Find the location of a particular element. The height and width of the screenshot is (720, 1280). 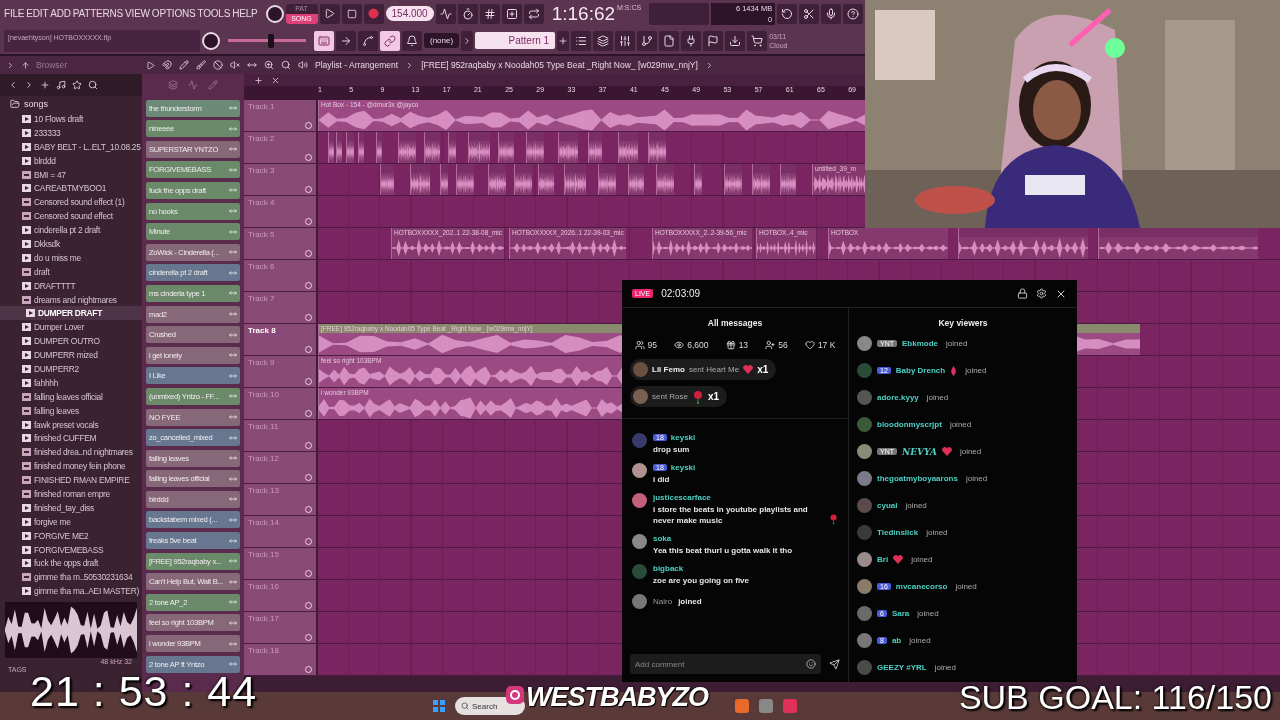

browser-item: gimme tha m..50530231634 is located at coordinates (71, 577).